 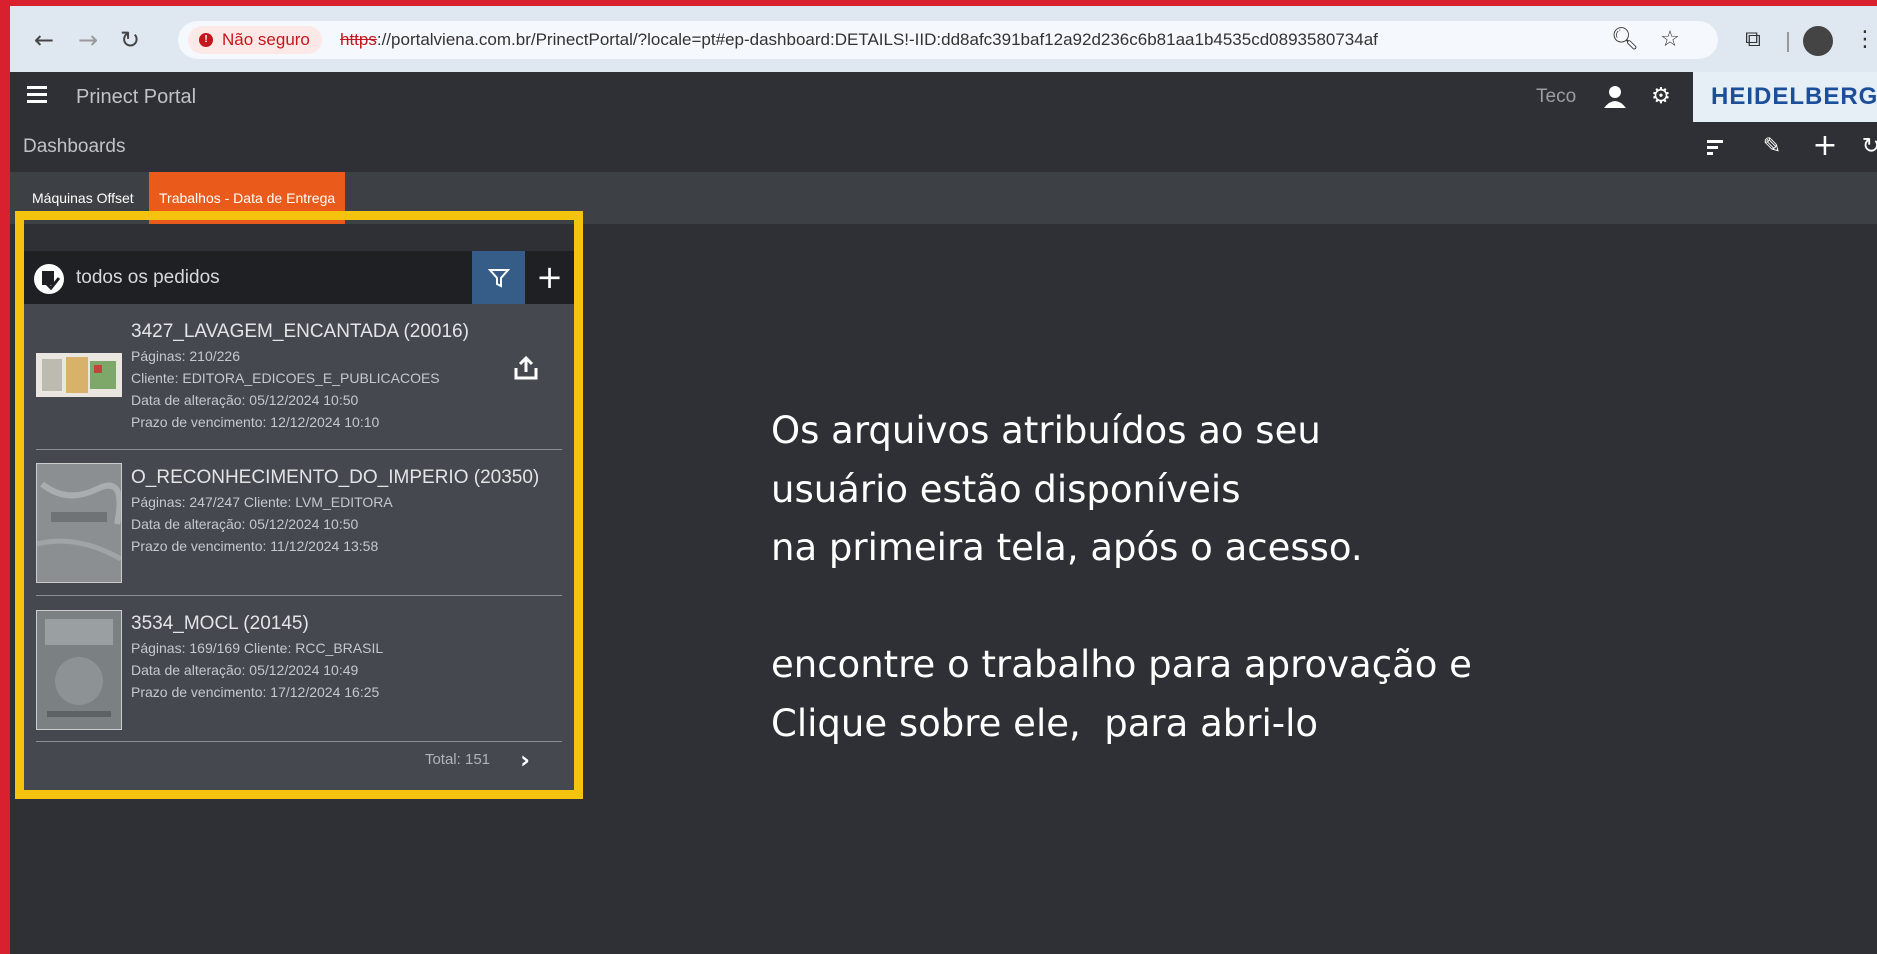 I want to click on url-scheme: https, so click(x=358, y=39).